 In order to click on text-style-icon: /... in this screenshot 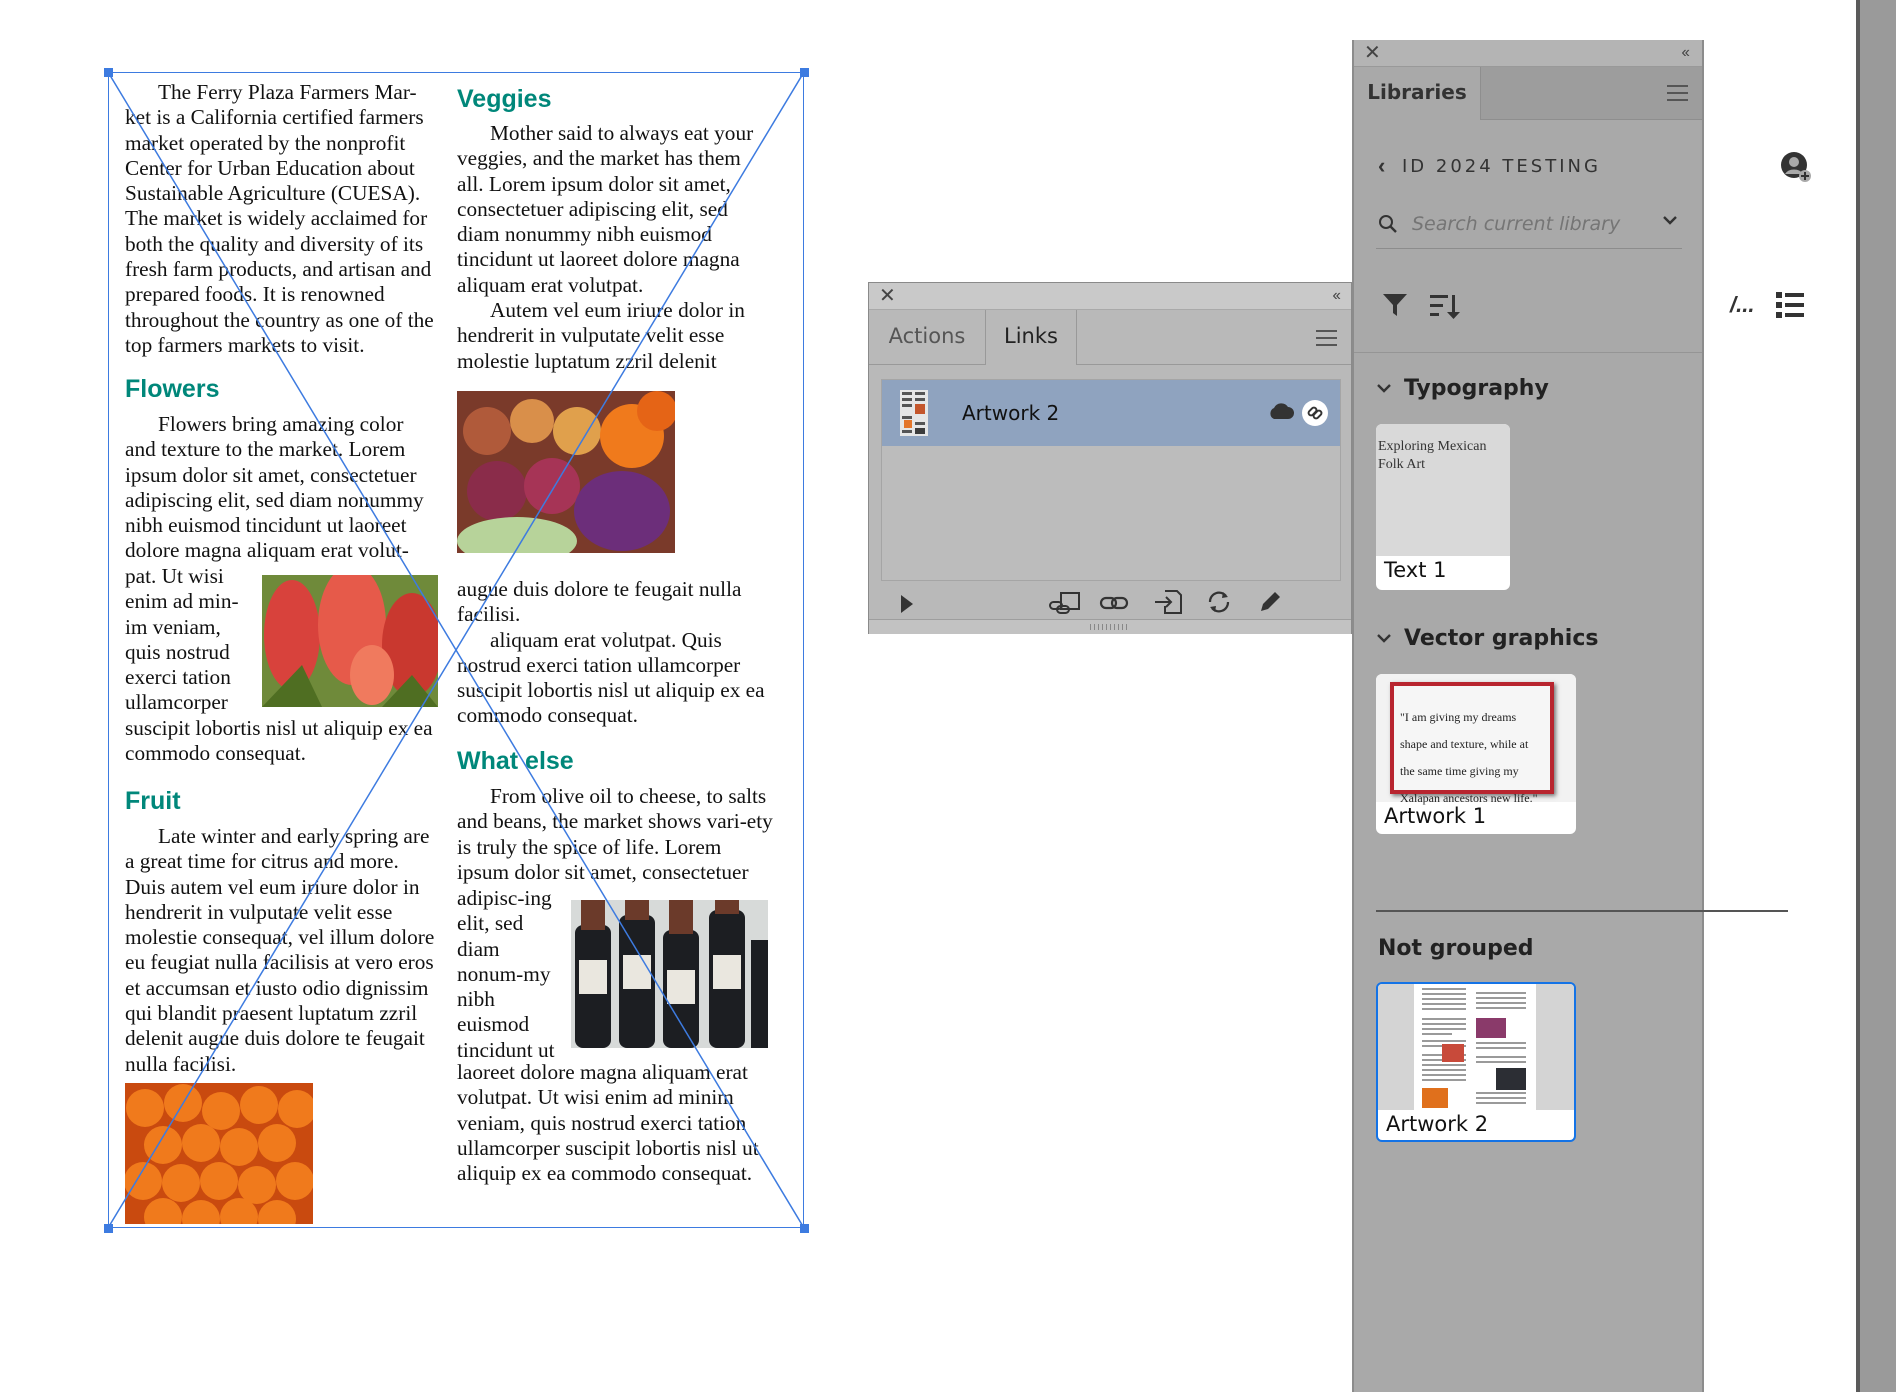, I will do `click(1742, 305)`.